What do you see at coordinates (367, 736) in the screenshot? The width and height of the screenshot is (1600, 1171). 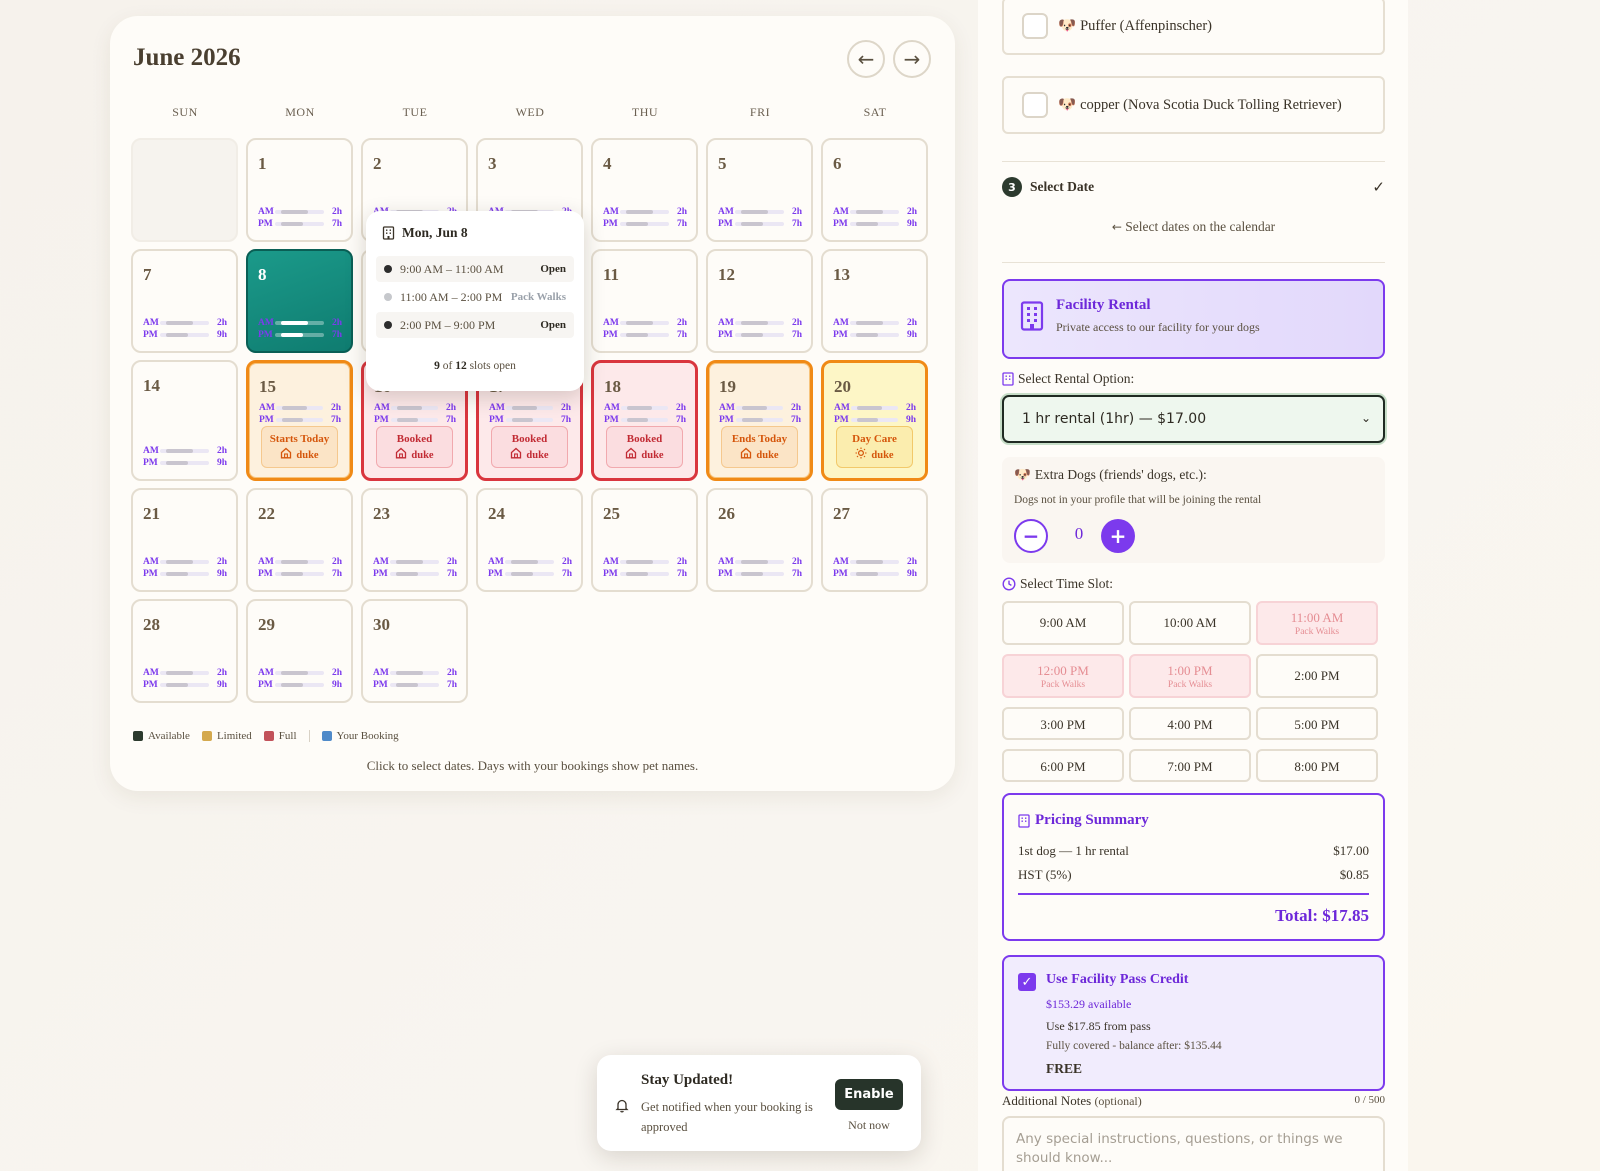 I see `legend-label: Your Booking` at bounding box center [367, 736].